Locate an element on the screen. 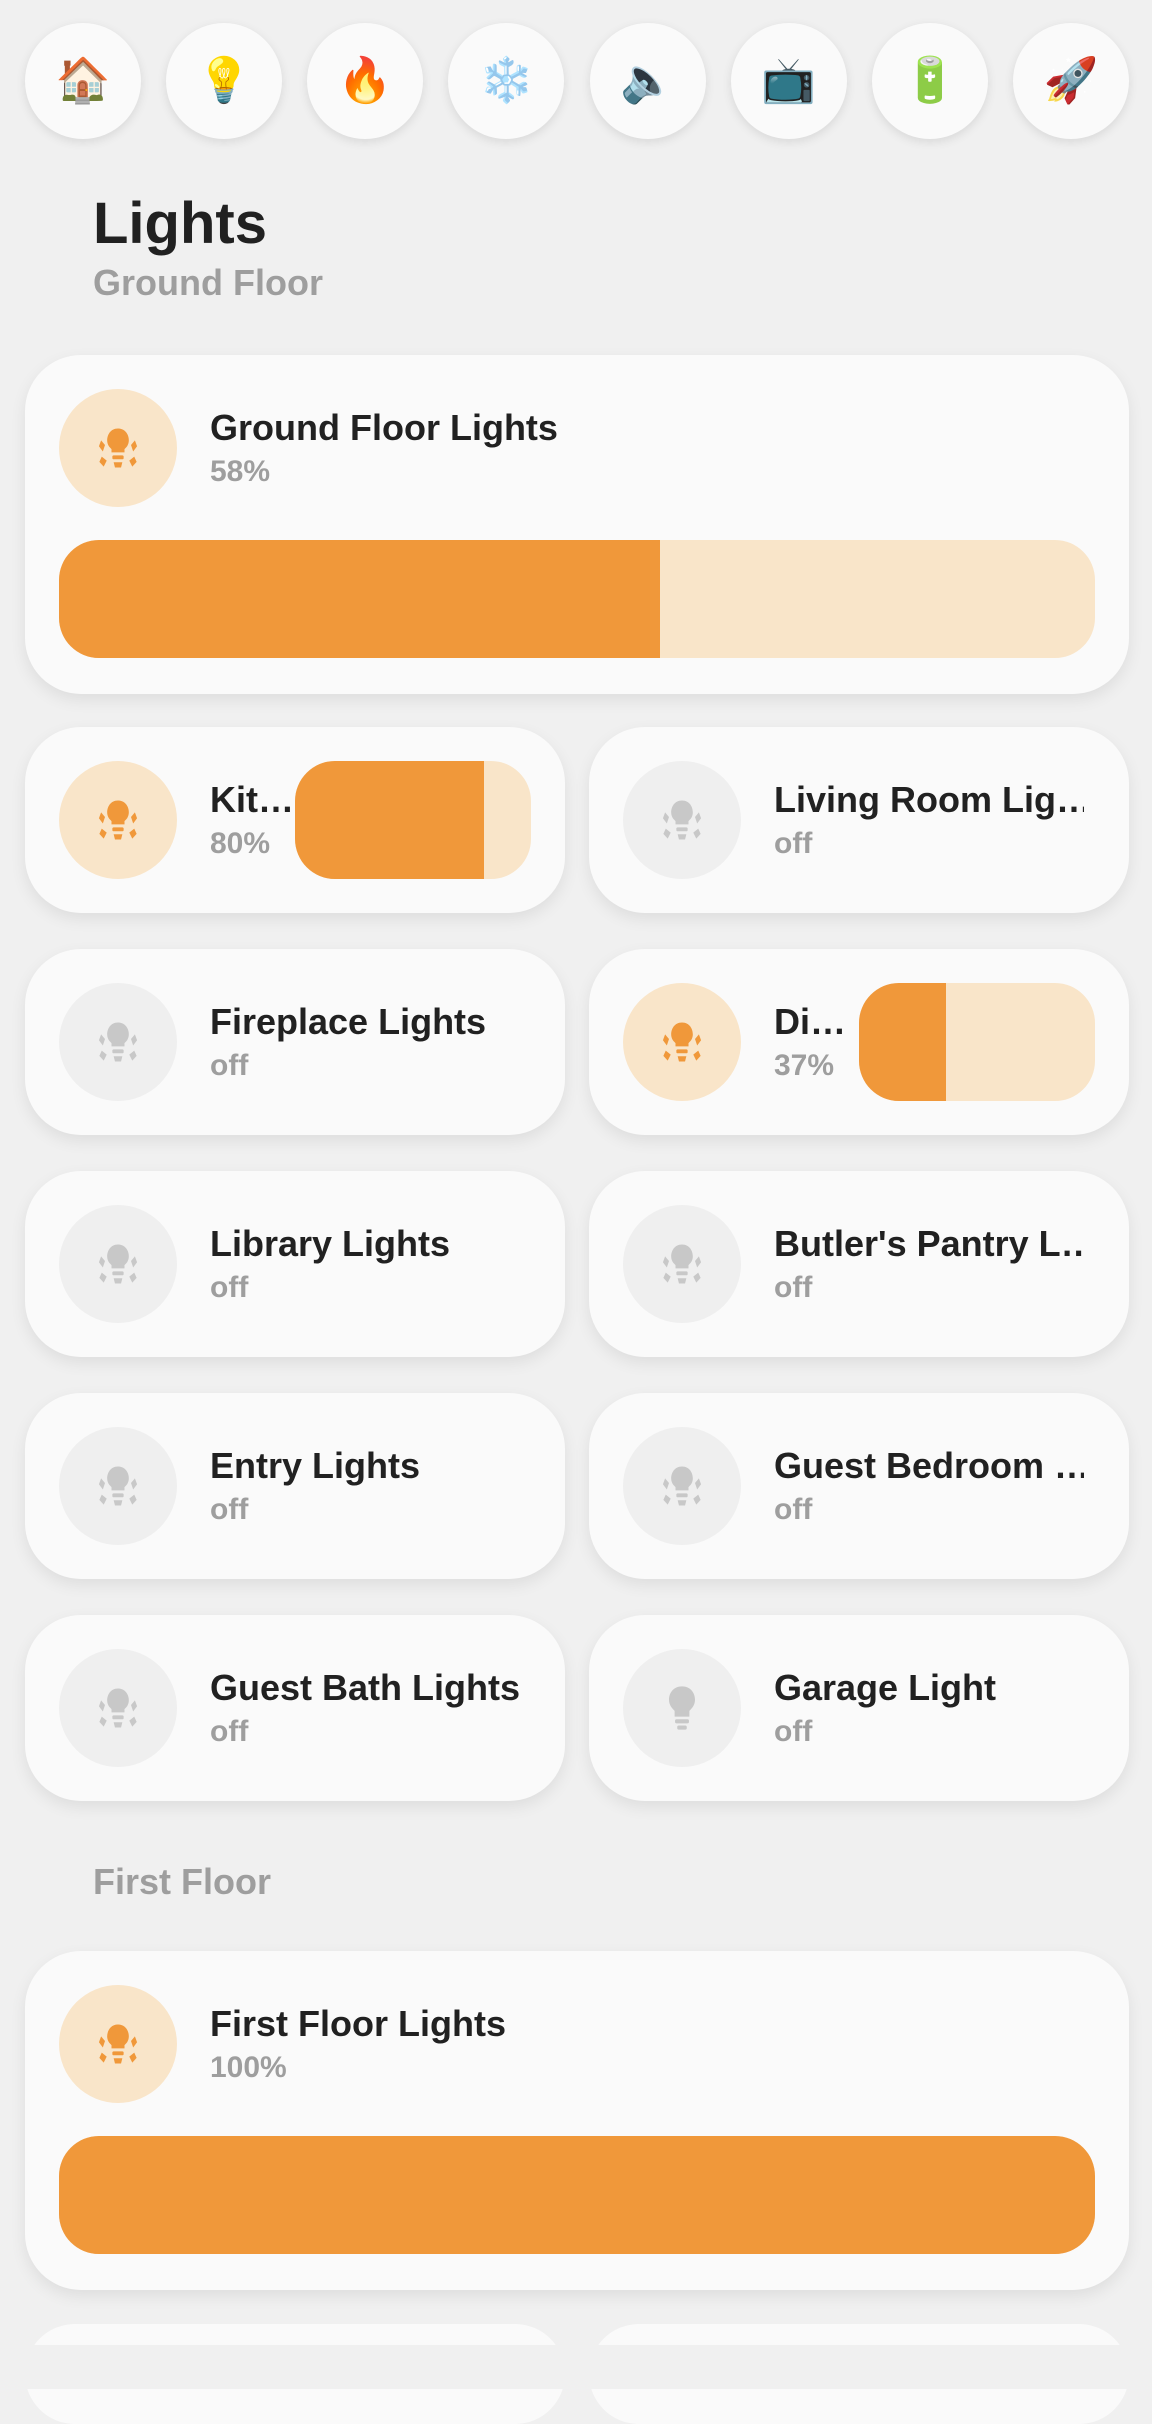  card-name: First Floor Lights is located at coordinates (358, 2023).